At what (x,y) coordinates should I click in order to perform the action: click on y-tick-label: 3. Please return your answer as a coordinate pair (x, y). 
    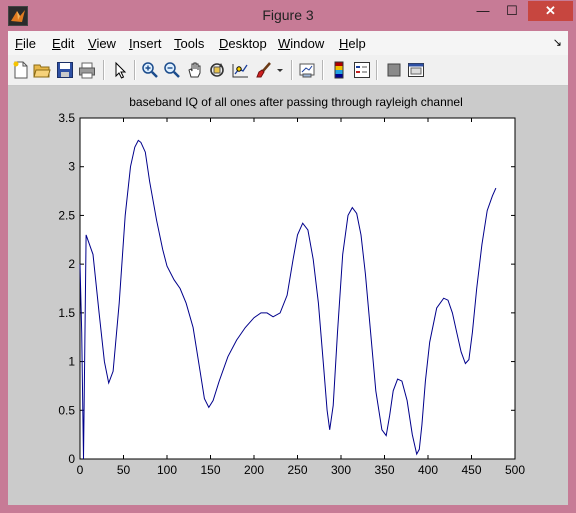
    Looking at the image, I should click on (71, 167).